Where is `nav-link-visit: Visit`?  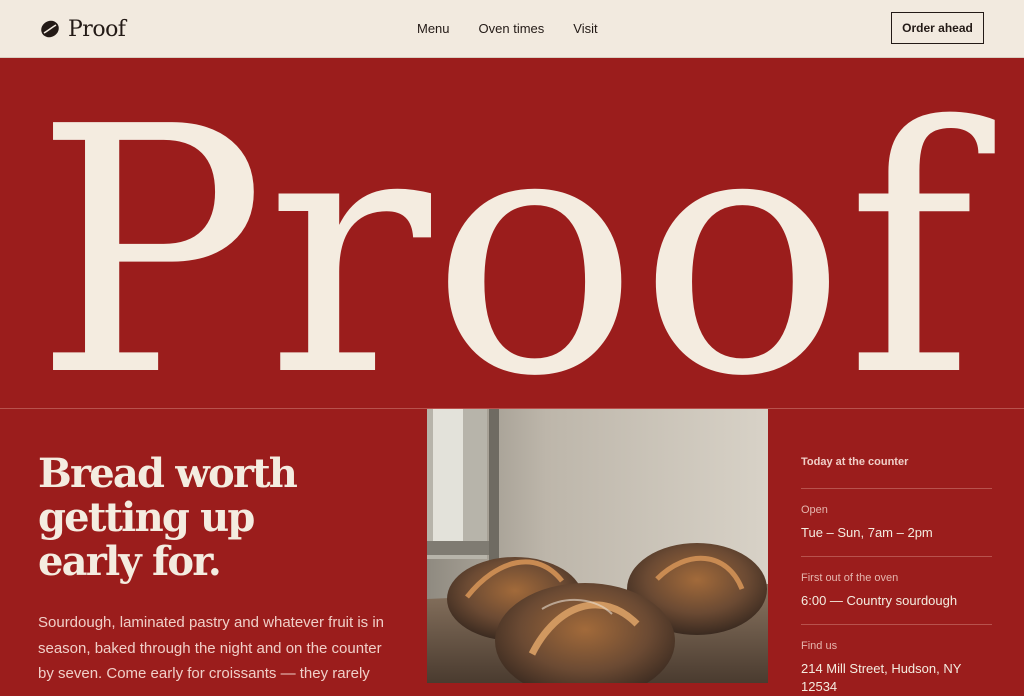
nav-link-visit: Visit is located at coordinates (585, 29).